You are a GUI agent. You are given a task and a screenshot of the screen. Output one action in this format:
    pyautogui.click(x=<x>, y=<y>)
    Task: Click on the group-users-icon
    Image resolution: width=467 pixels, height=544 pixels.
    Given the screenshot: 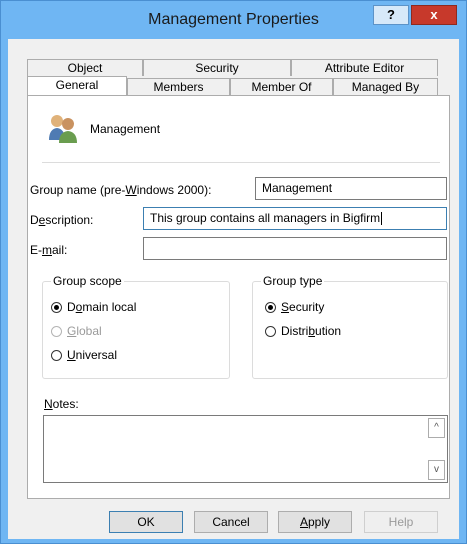 What is the action you would take?
    pyautogui.click(x=63, y=129)
    